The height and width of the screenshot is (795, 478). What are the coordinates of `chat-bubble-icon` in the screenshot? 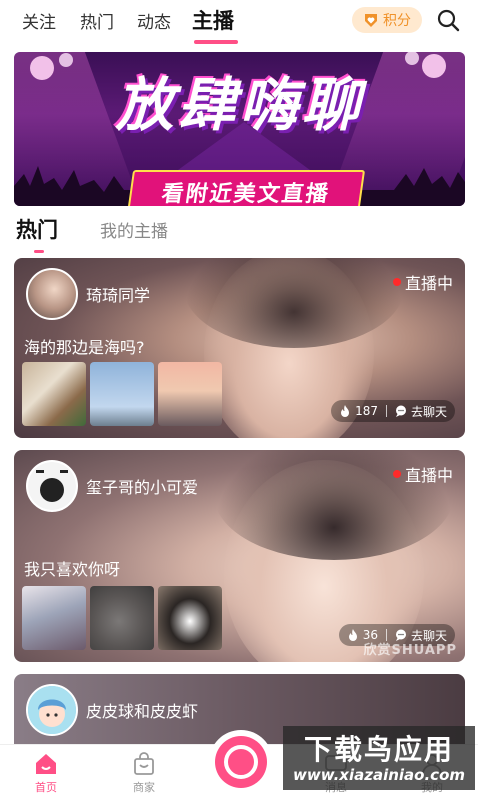 It's located at (400, 411).